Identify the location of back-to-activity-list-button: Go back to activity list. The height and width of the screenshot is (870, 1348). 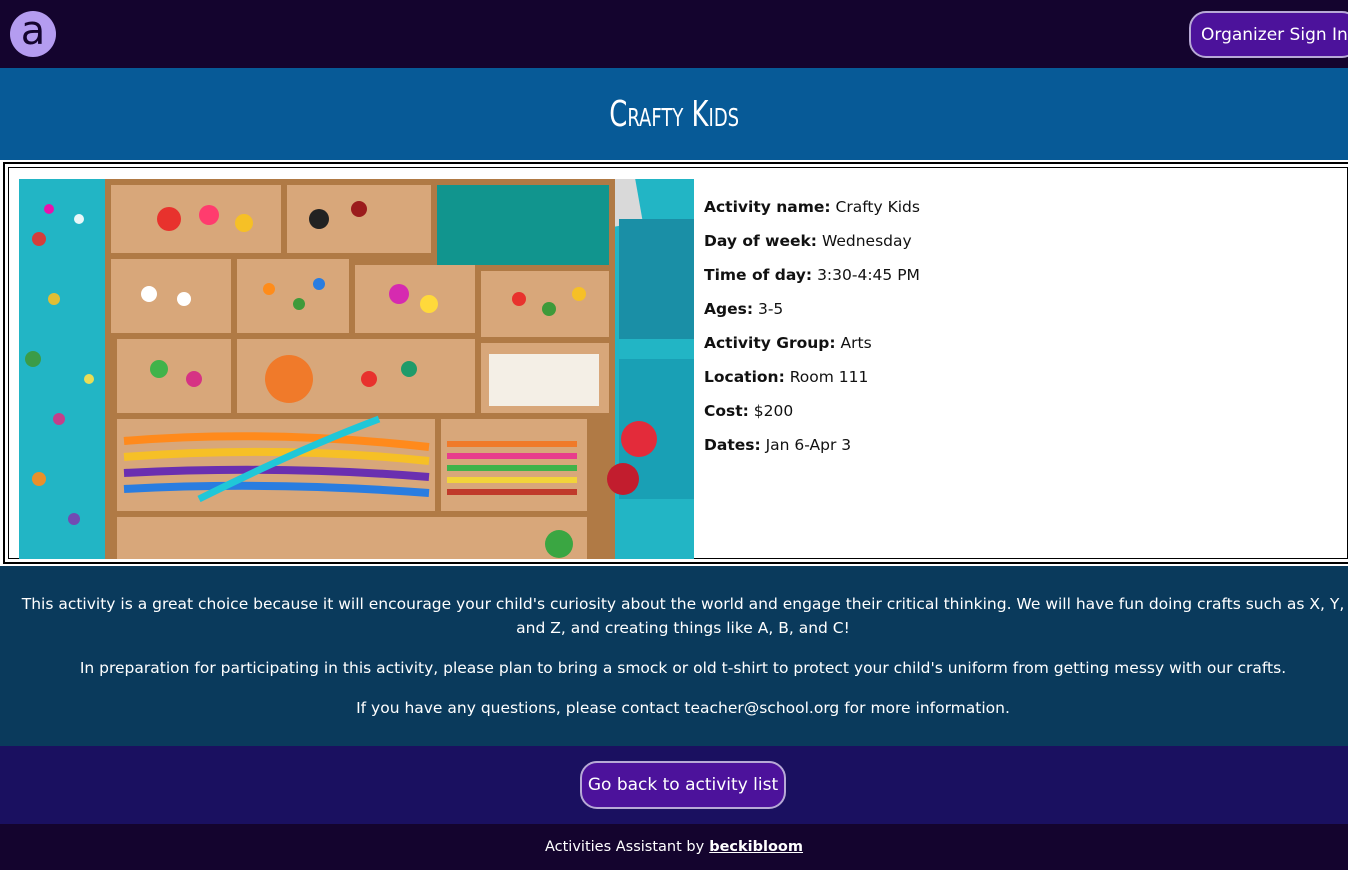
(683, 785).